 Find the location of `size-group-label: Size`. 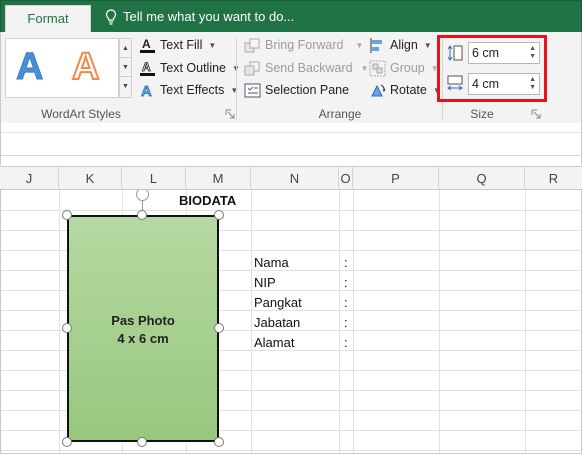

size-group-label: Size is located at coordinates (482, 114).